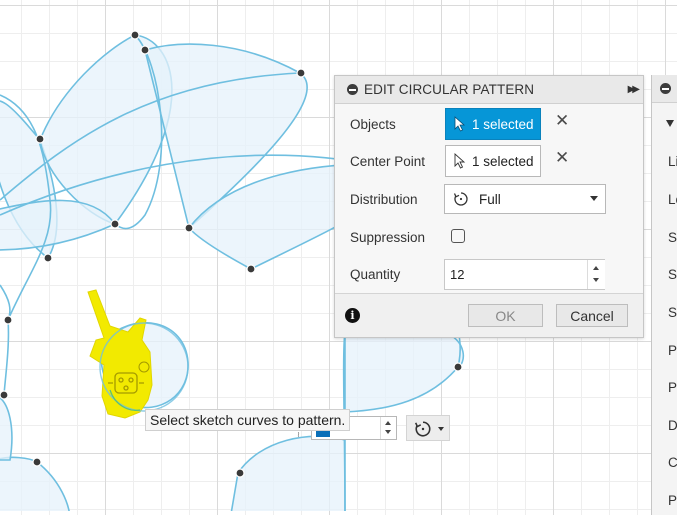 Image resolution: width=677 pixels, height=515 pixels. Describe the element at coordinates (298, 434) in the screenshot. I see `small-marker-icon: ≀` at that location.